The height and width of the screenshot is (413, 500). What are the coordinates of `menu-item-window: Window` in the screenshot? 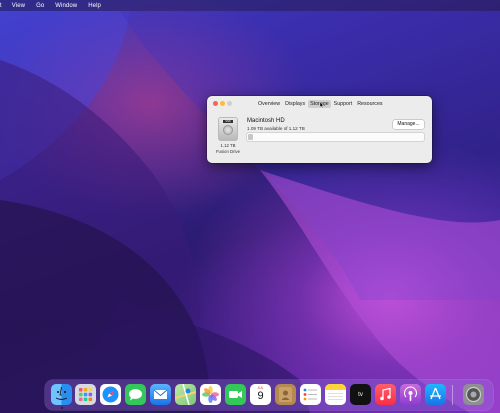 It's located at (66, 6).